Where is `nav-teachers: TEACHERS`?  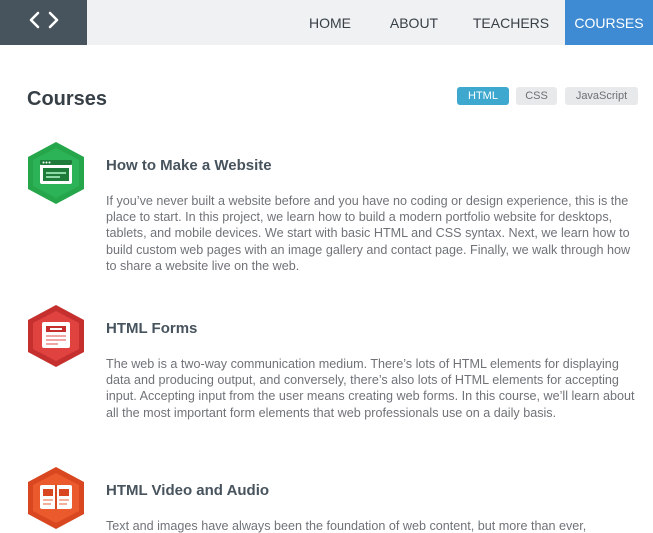
nav-teachers: TEACHERS is located at coordinates (511, 22).